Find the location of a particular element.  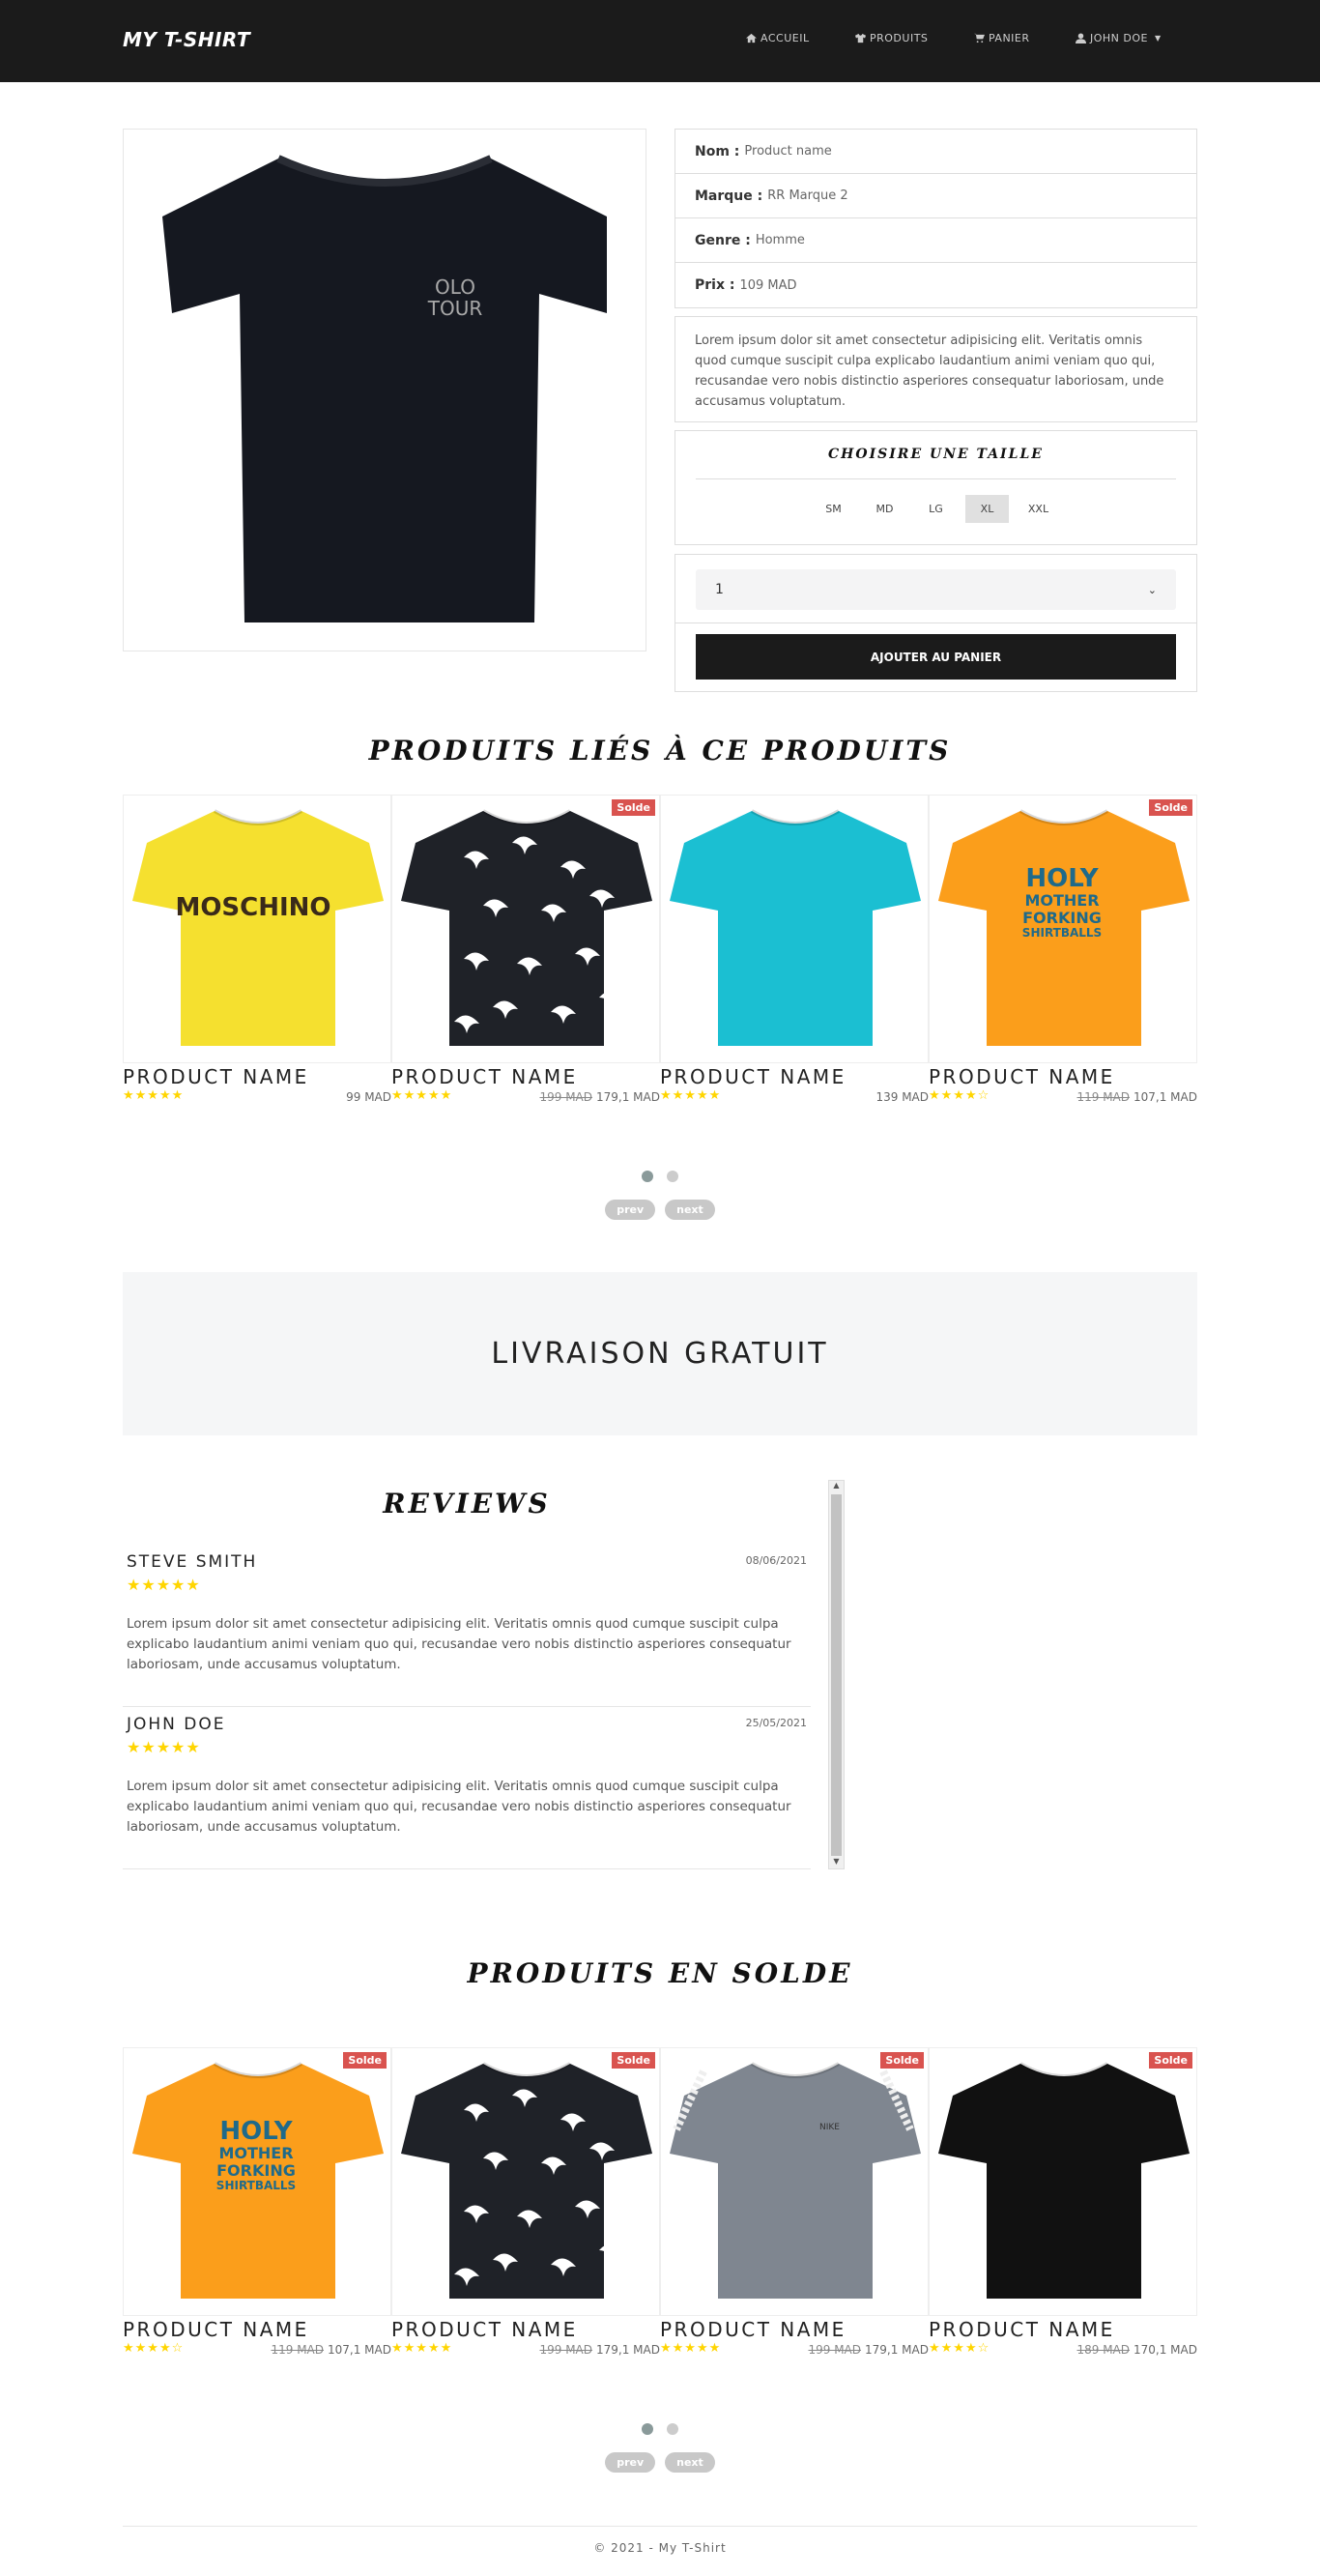

svg-text: MOSCHINO is located at coordinates (253, 907).